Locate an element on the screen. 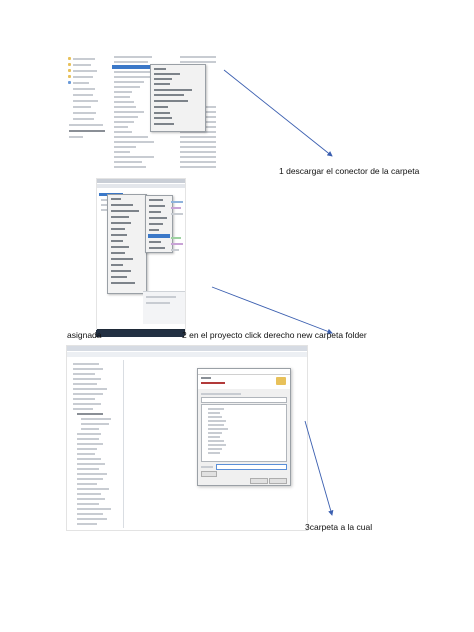  folder-tree-list is located at coordinates (244, 433).